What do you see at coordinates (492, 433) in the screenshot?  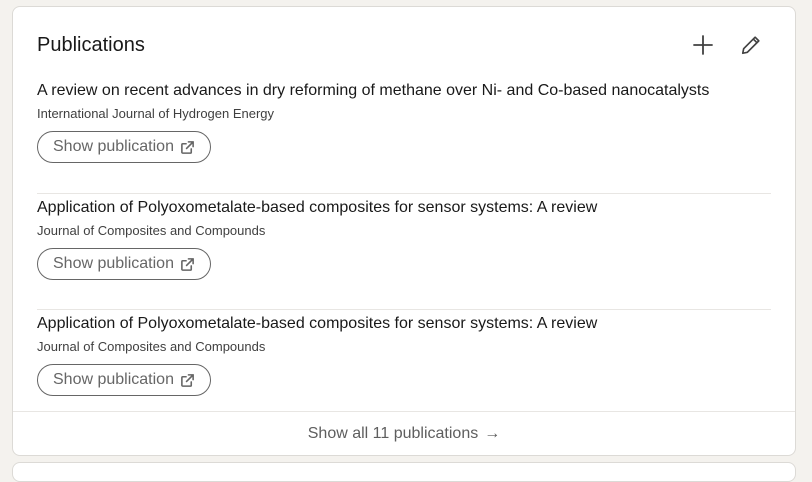 I see `arrow-right-icon: →` at bounding box center [492, 433].